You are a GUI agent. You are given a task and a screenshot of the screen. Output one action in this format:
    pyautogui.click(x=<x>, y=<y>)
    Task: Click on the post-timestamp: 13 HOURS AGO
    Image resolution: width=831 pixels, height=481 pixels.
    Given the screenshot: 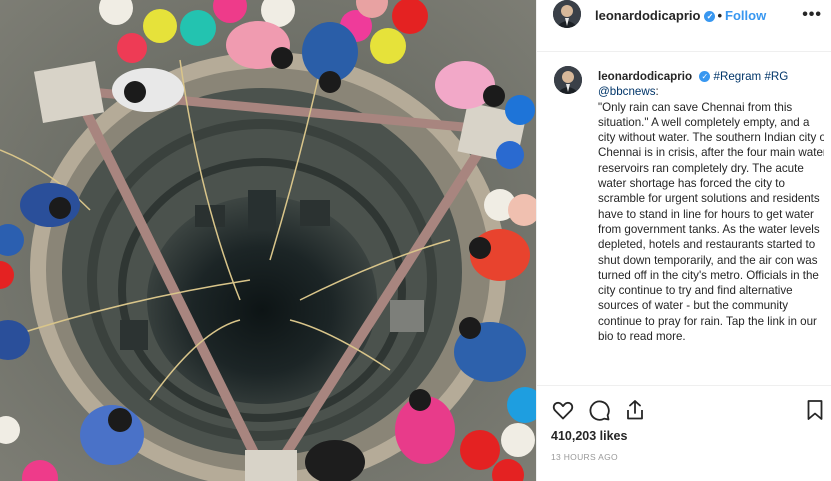 What is the action you would take?
    pyautogui.click(x=584, y=457)
    